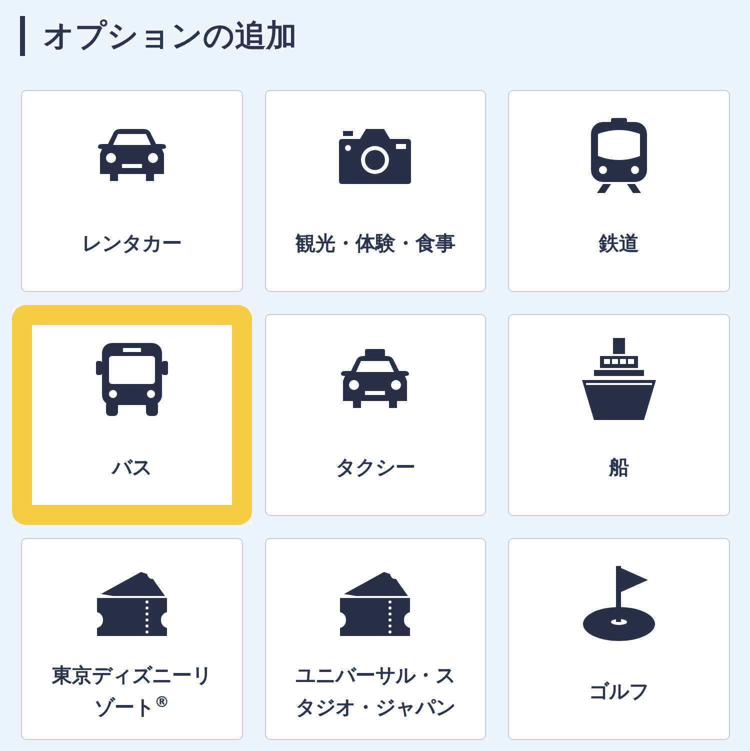  I want to click on option-card: 観光・体験・食事, so click(375, 191).